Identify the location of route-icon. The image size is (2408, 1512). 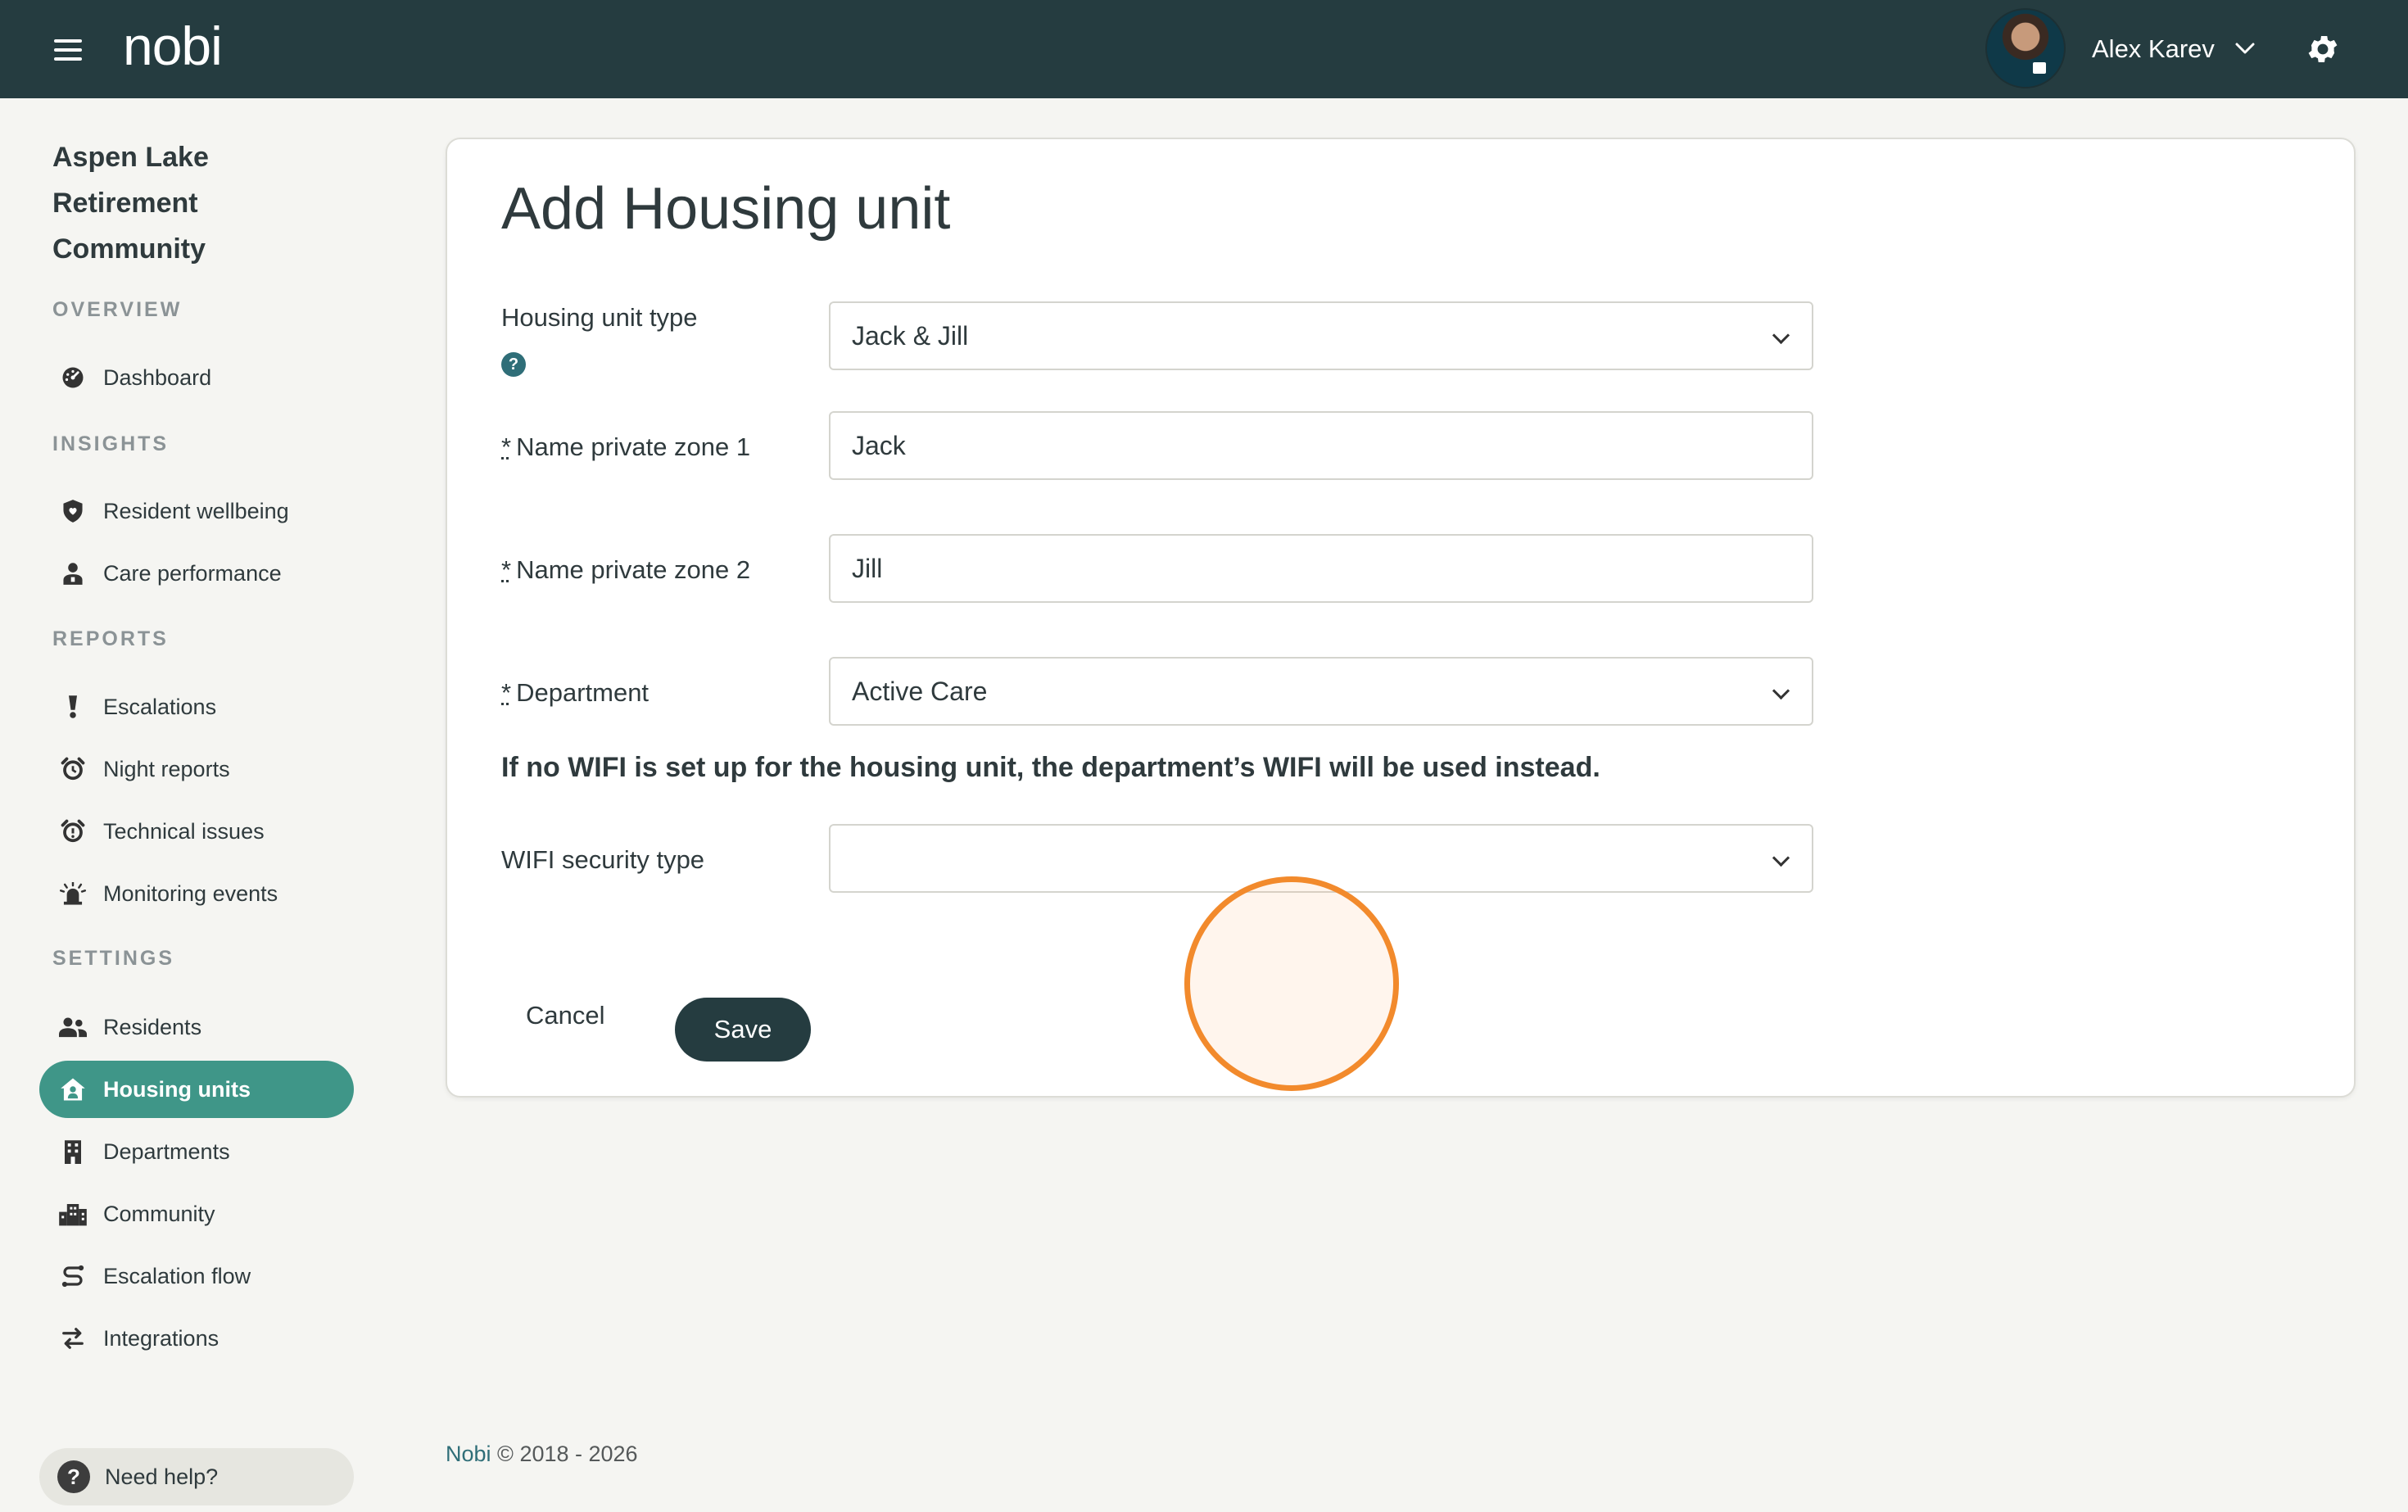
(72, 1277).